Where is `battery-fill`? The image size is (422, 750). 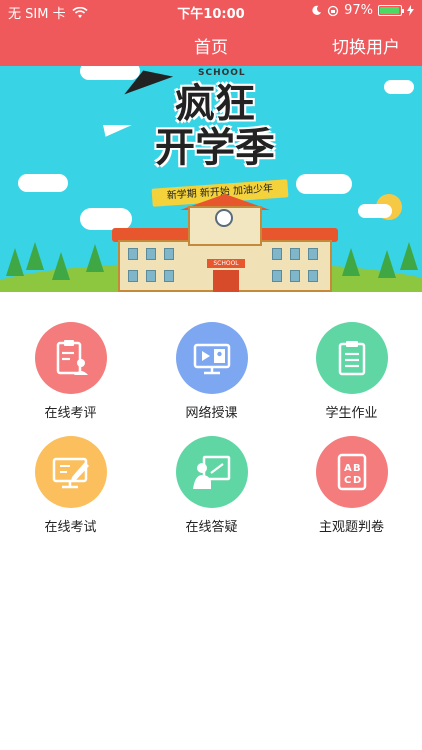
battery-fill is located at coordinates (389, 10).